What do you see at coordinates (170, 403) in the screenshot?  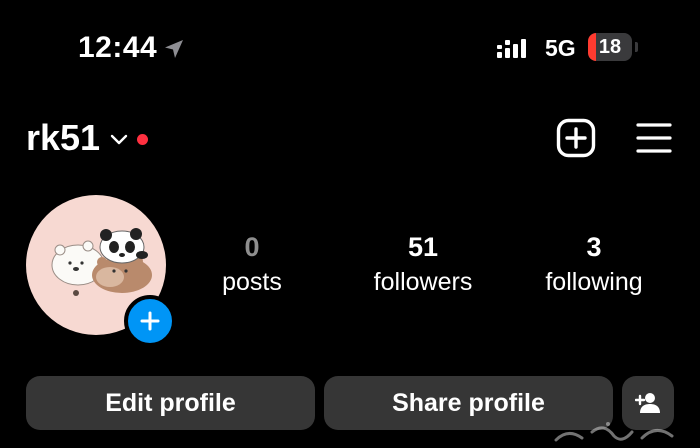 I see `edit-profile-button: Edit profile` at bounding box center [170, 403].